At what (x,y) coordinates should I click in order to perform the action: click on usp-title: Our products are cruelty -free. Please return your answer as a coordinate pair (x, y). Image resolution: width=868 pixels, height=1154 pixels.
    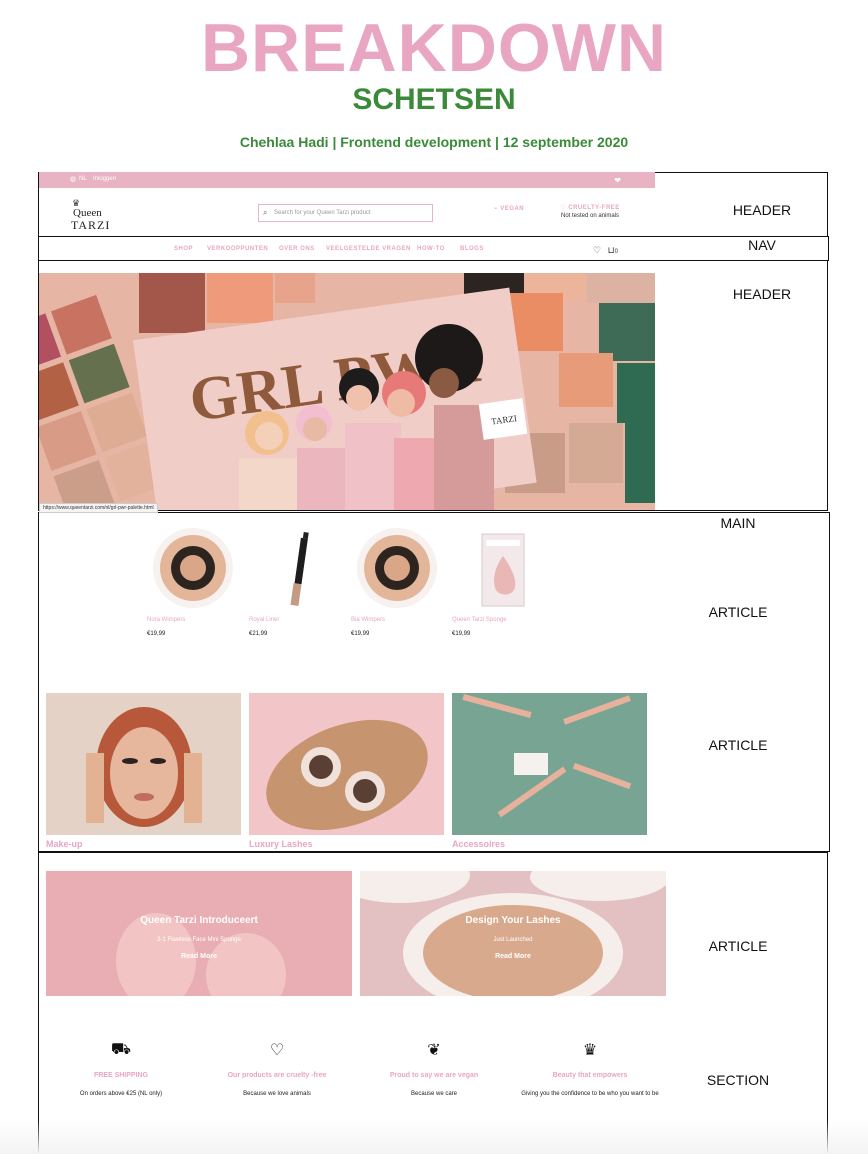
    Looking at the image, I should click on (277, 1075).